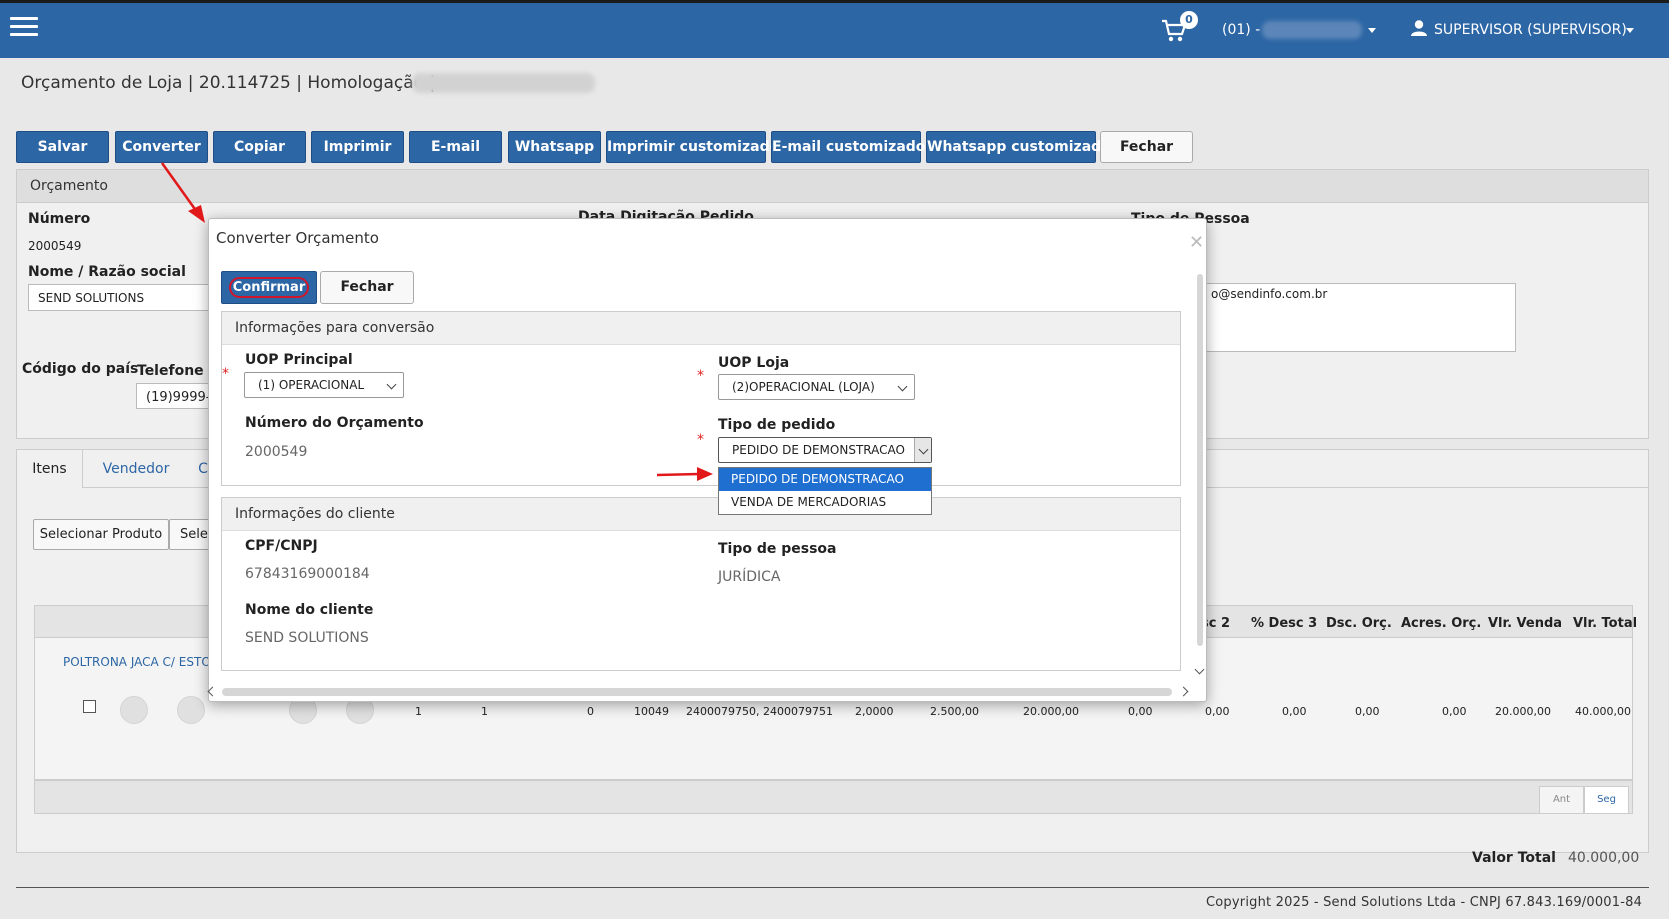  Describe the element at coordinates (307, 638) in the screenshot. I see `nome-cliente-value: SEND SOLUTIONS` at that location.